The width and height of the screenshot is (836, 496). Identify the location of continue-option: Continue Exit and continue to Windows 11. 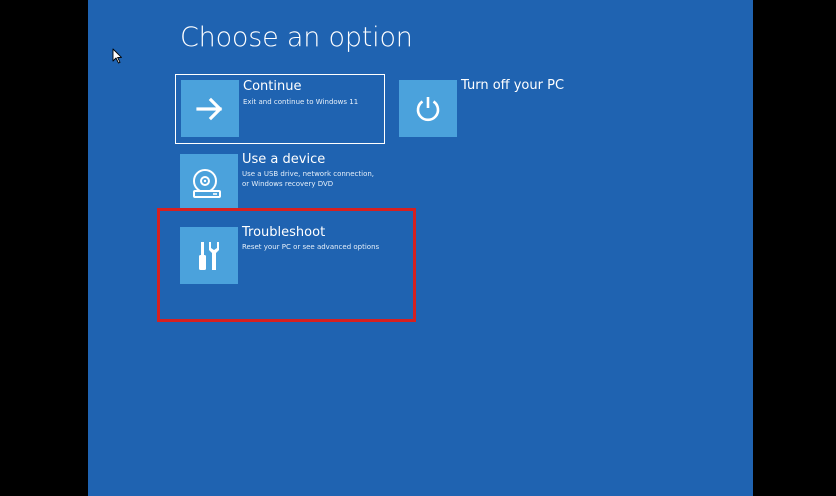
(280, 109).